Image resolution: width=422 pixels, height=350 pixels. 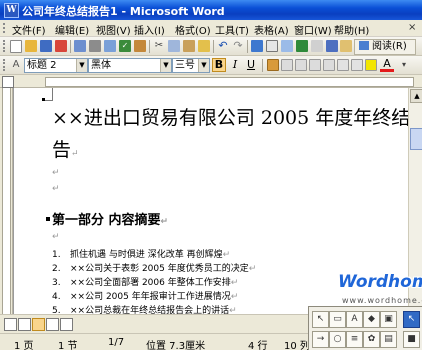 I want to click on wordart-icon: ◆, so click(x=371, y=319).